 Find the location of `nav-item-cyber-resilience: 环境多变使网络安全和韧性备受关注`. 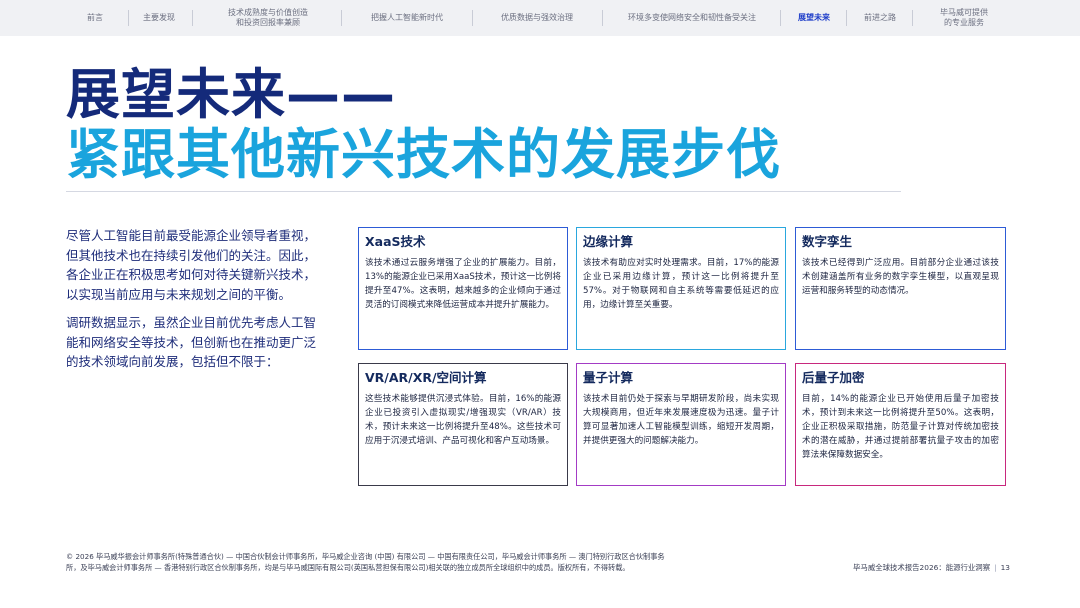

nav-item-cyber-resilience: 环境多变使网络安全和韧性备受关注 is located at coordinates (692, 18).